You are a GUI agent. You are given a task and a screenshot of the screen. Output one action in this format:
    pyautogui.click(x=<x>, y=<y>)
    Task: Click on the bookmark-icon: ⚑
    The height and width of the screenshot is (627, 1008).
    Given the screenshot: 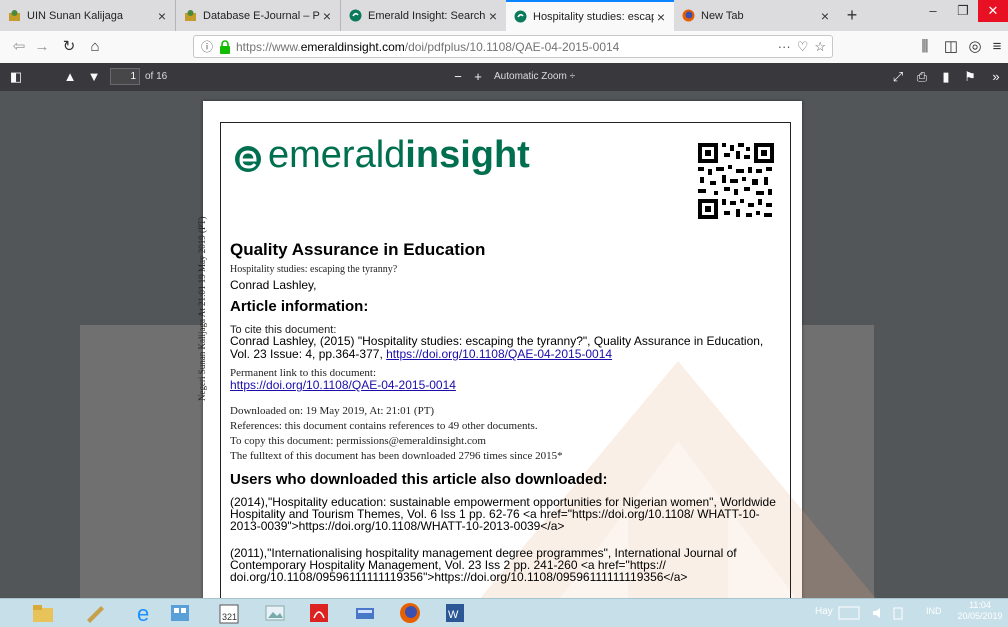 What is the action you would take?
    pyautogui.click(x=970, y=77)
    